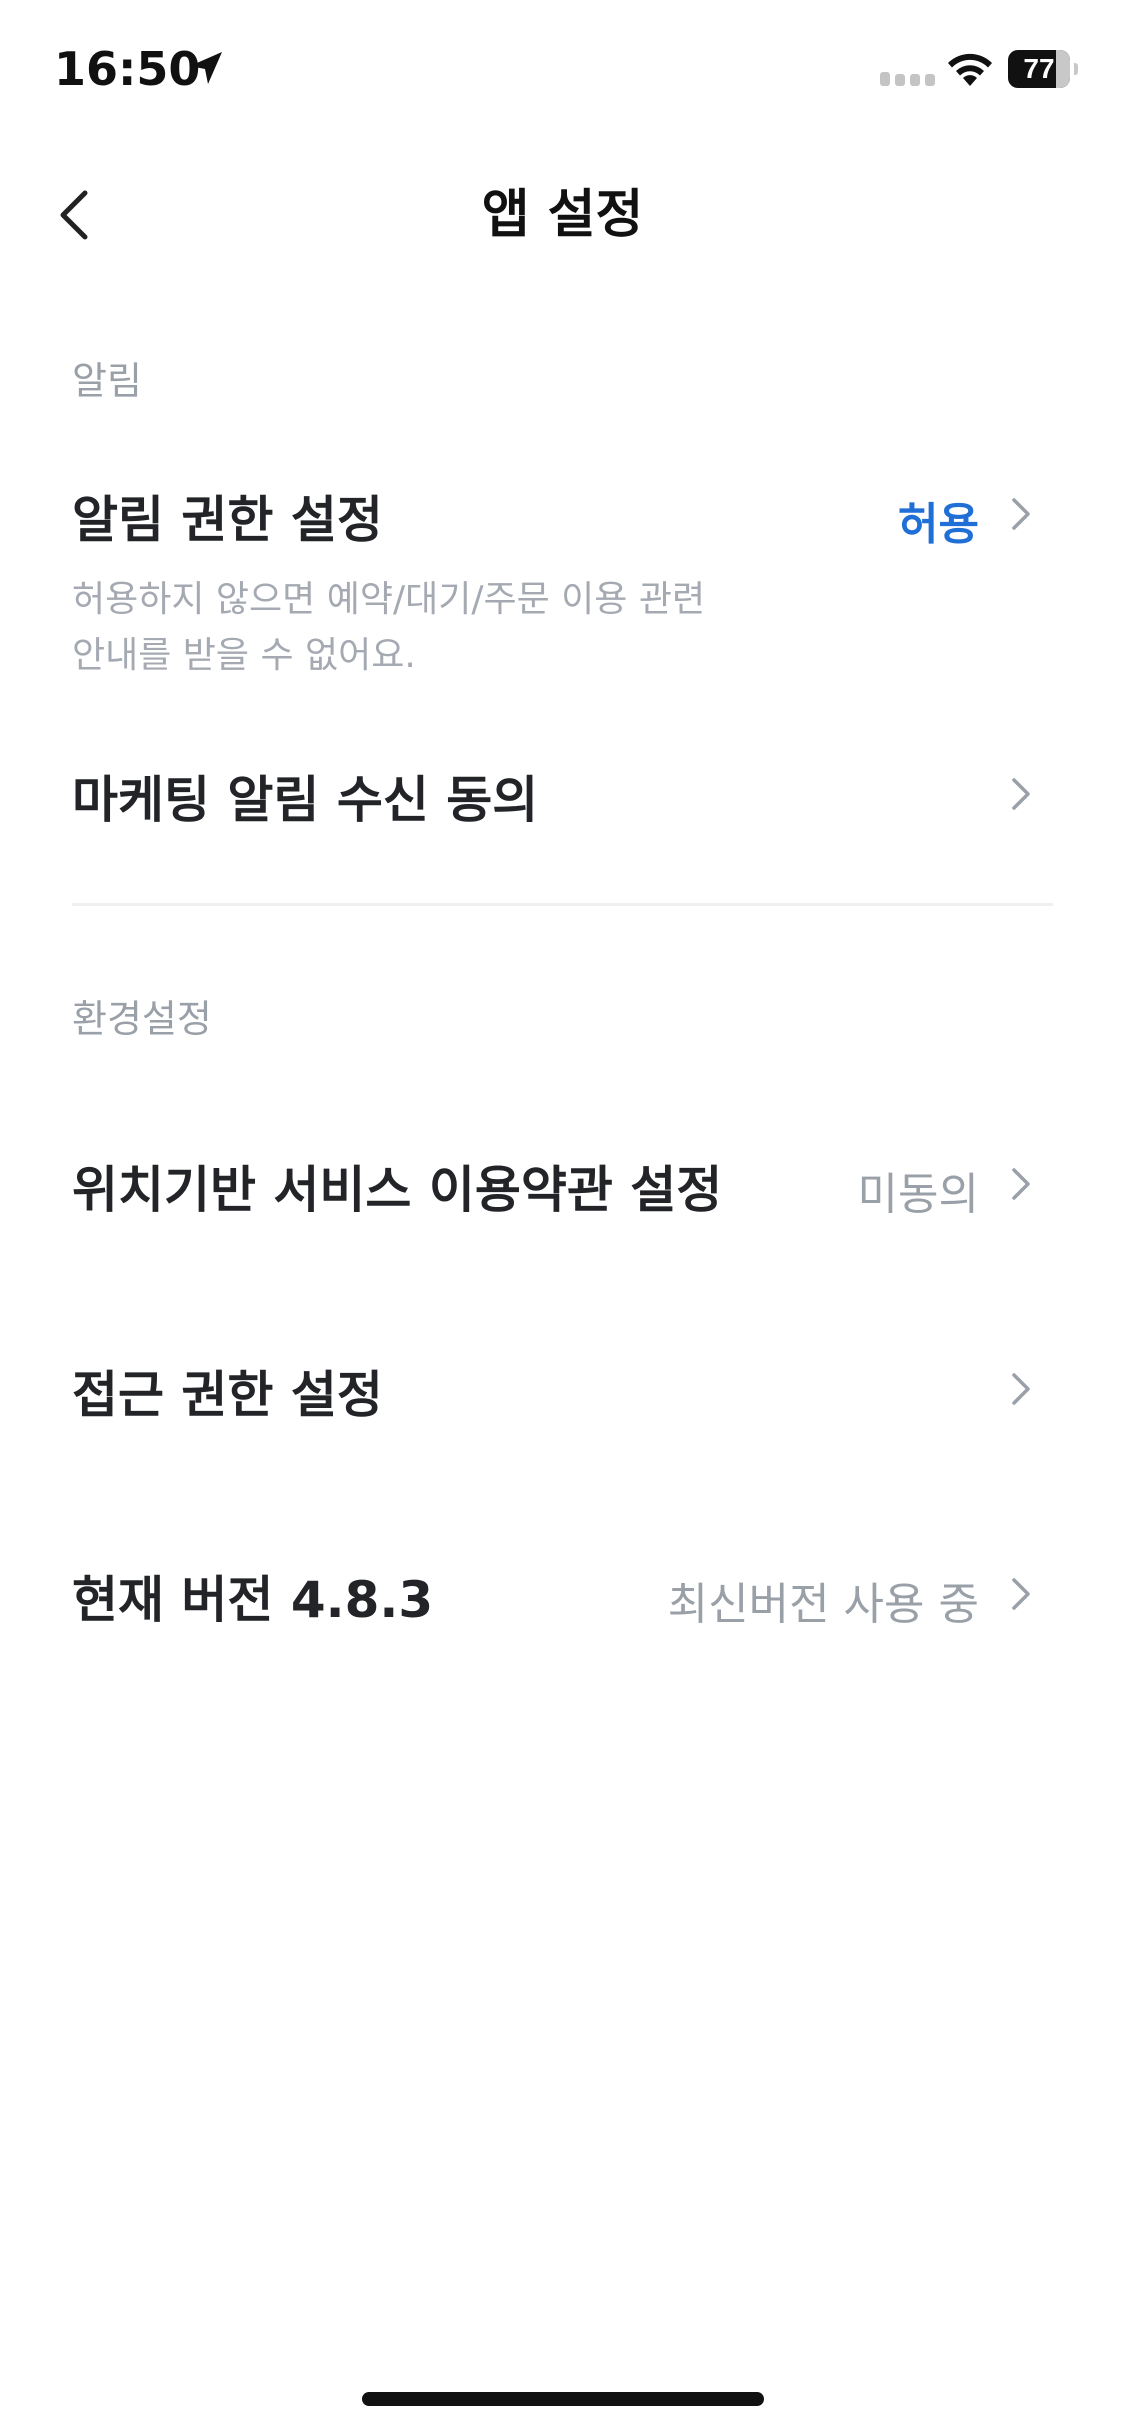 This screenshot has height=2436, width=1125. I want to click on row-marketing-consent: 마케팅 알림 수신 동의, so click(562, 800).